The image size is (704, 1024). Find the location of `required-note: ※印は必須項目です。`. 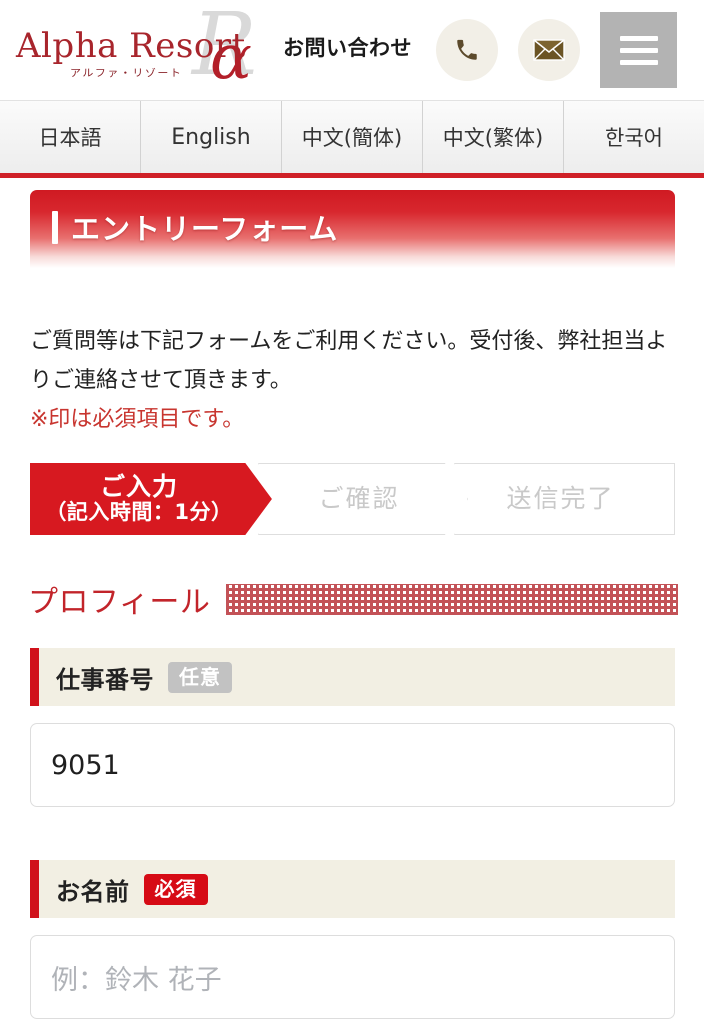

required-note: ※印は必須項目です。 is located at coordinates (137, 419).